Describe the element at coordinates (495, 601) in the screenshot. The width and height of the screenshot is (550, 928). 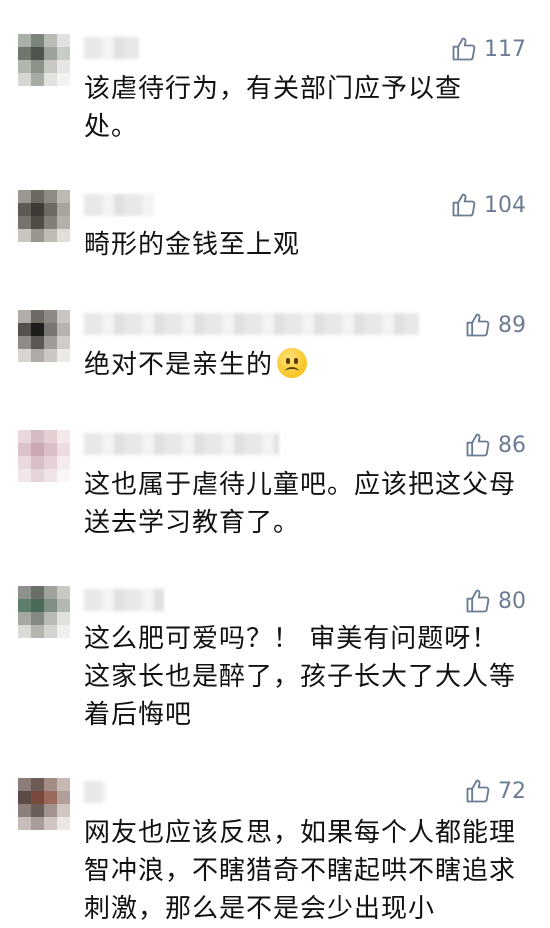
I see `like-button: 80` at that location.